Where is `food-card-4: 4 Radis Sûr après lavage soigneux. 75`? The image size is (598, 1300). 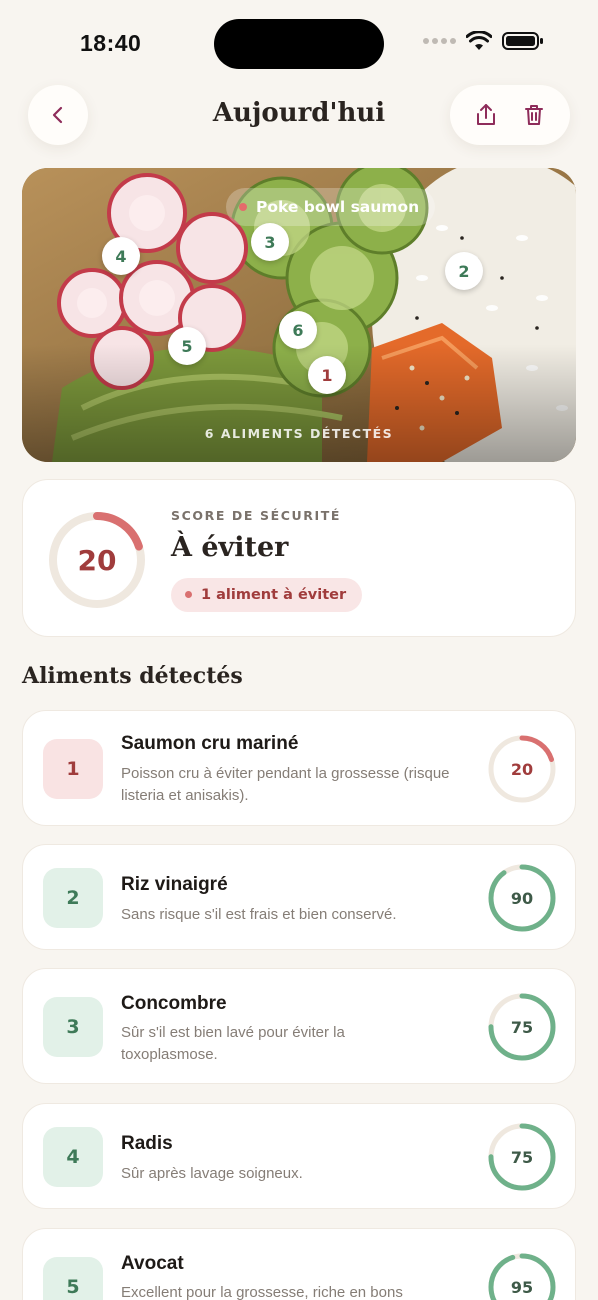
food-card-4: 4 Radis Sûr après lavage soigneux. 75 is located at coordinates (299, 1156).